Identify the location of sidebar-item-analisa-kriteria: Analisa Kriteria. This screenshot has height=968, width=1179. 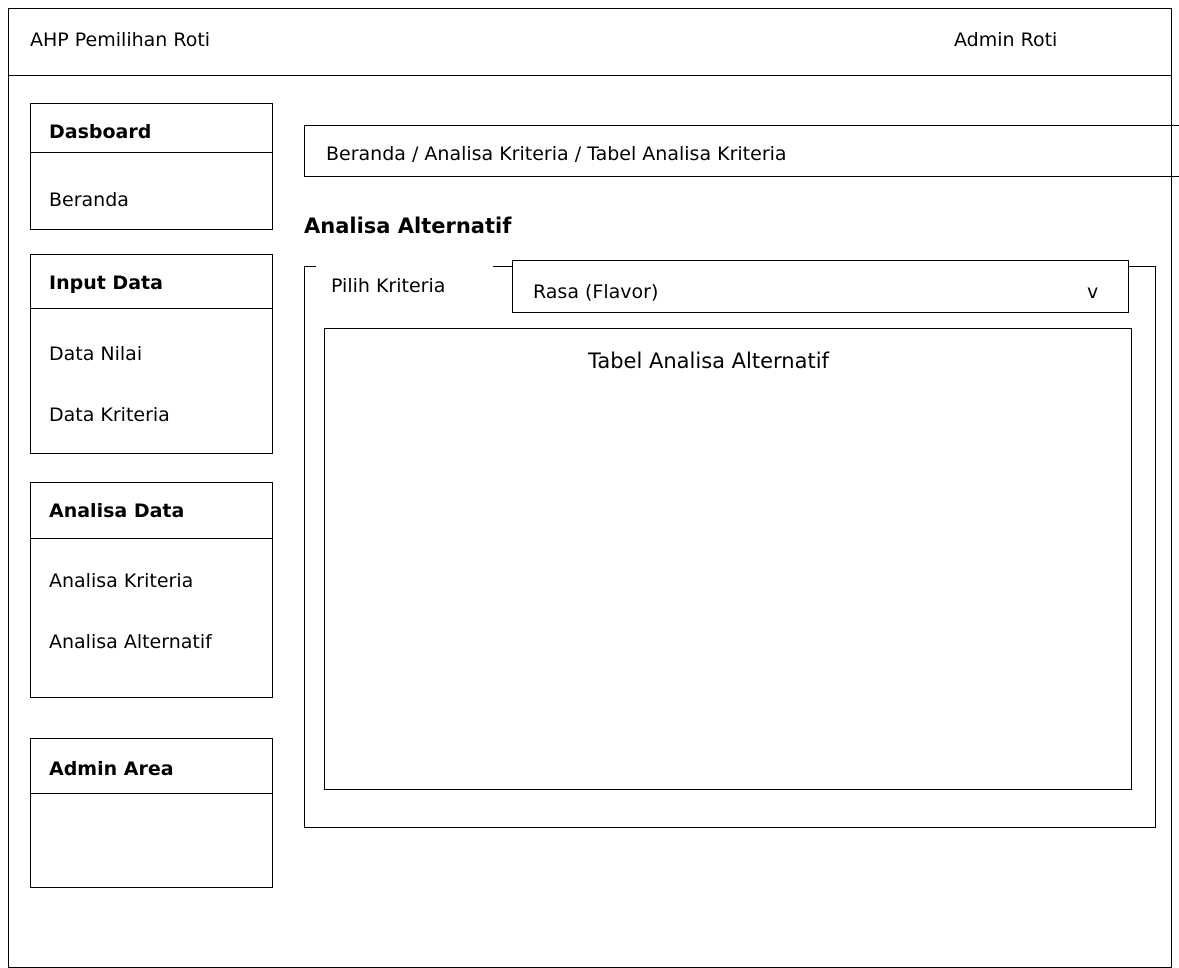
(121, 581).